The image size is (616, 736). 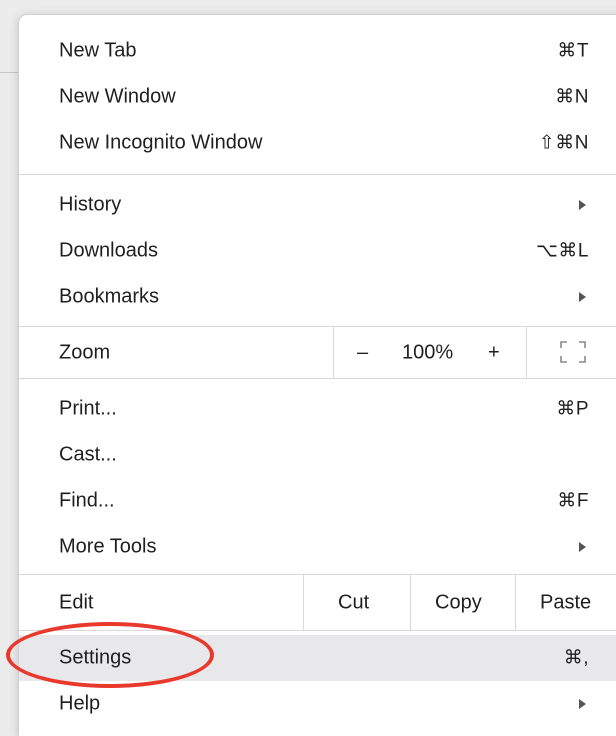 What do you see at coordinates (572, 97) in the screenshot?
I see `menu-item-shortcut: ⌘N` at bounding box center [572, 97].